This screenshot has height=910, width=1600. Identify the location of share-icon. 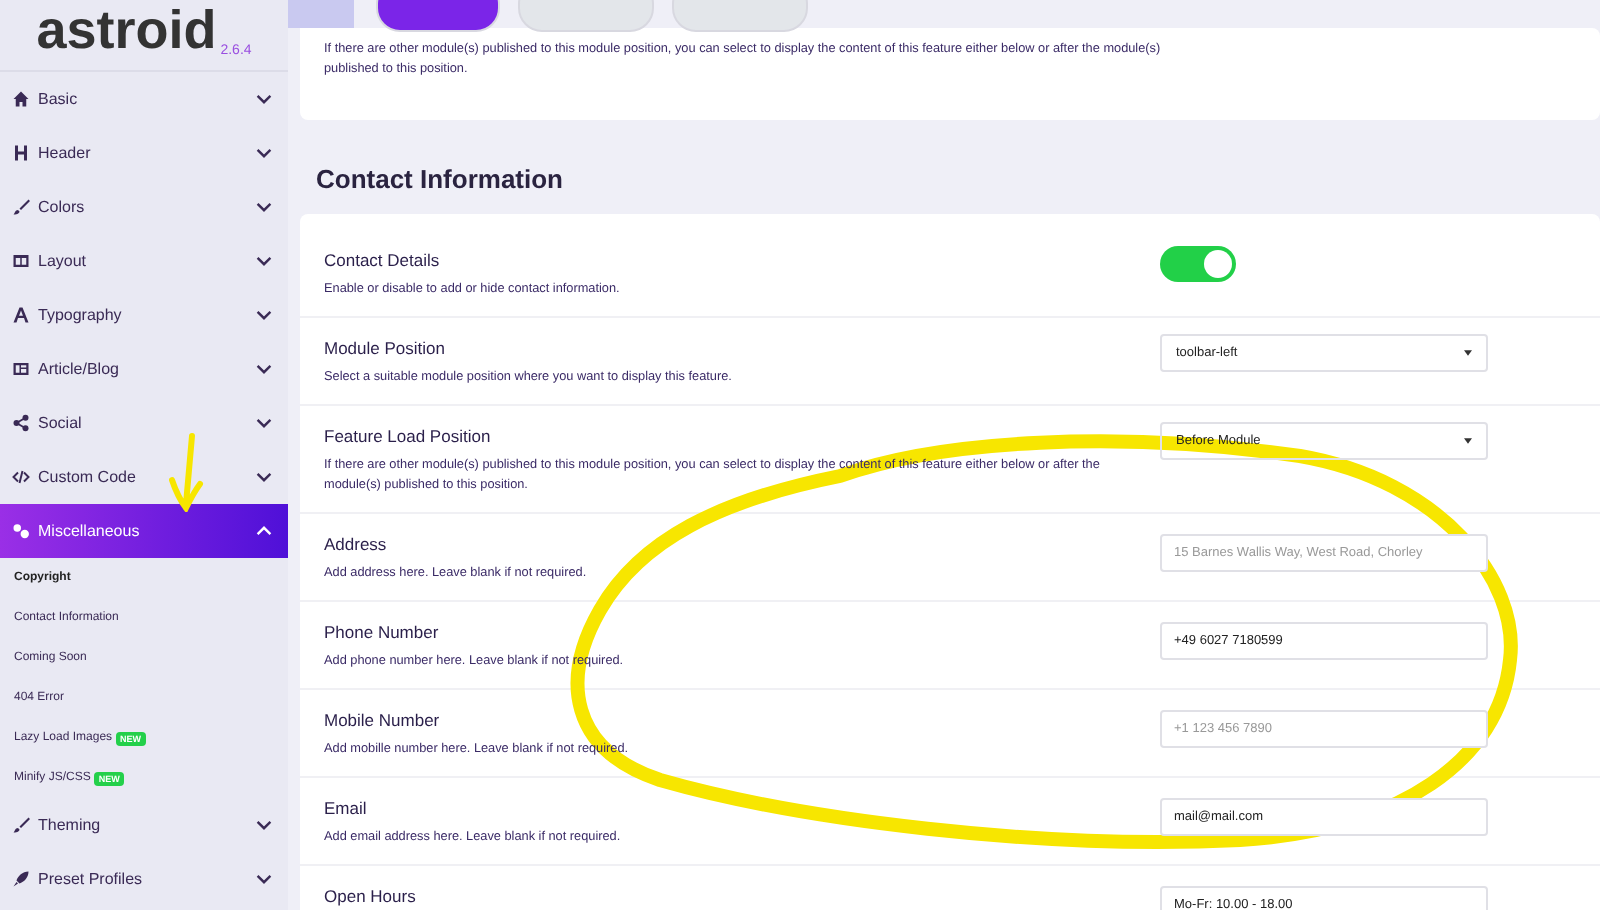
(21, 423).